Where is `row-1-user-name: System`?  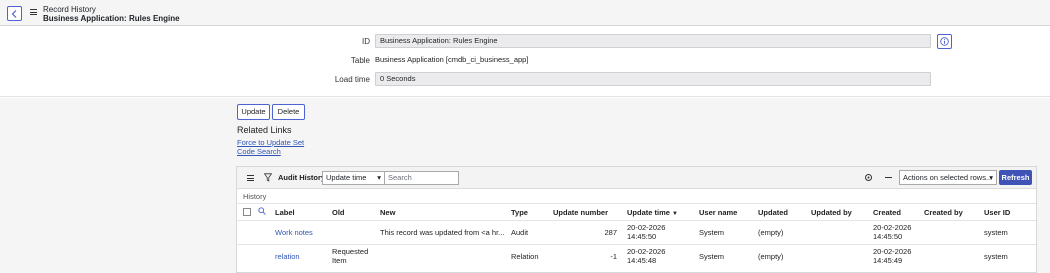 row-1-user-name: System is located at coordinates (712, 232).